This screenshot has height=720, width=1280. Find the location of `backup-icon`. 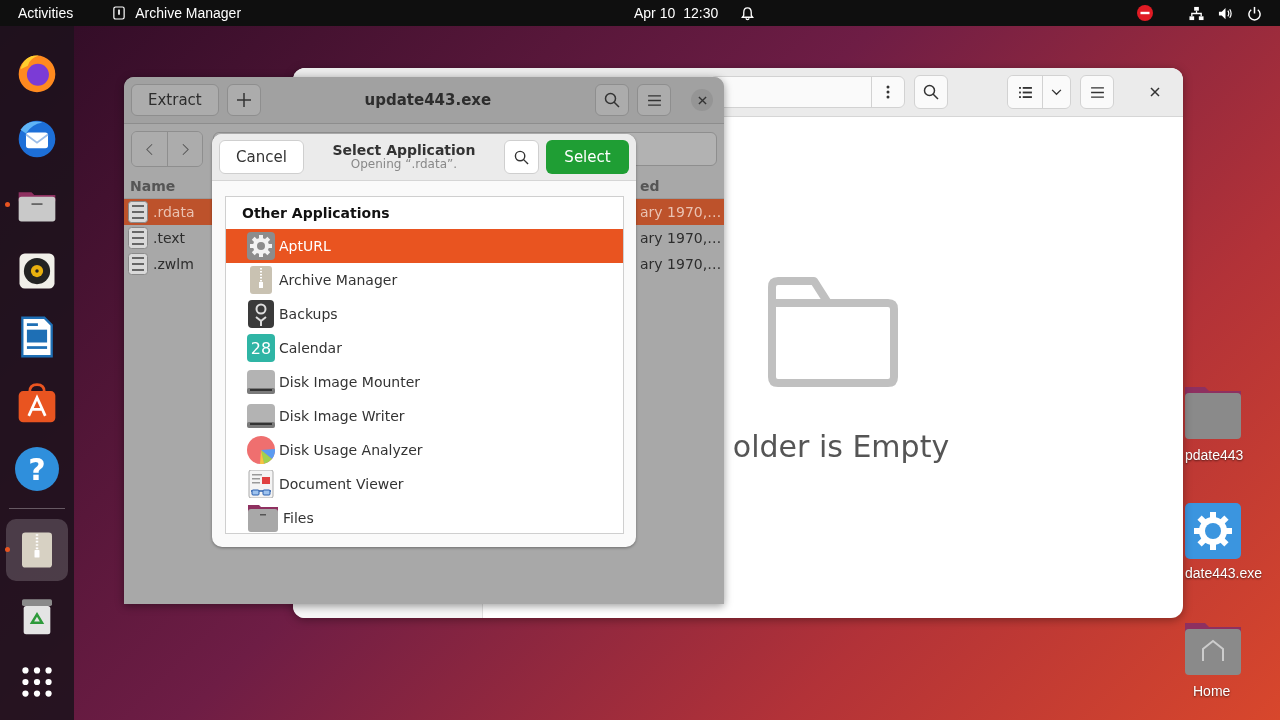

backup-icon is located at coordinates (261, 314).